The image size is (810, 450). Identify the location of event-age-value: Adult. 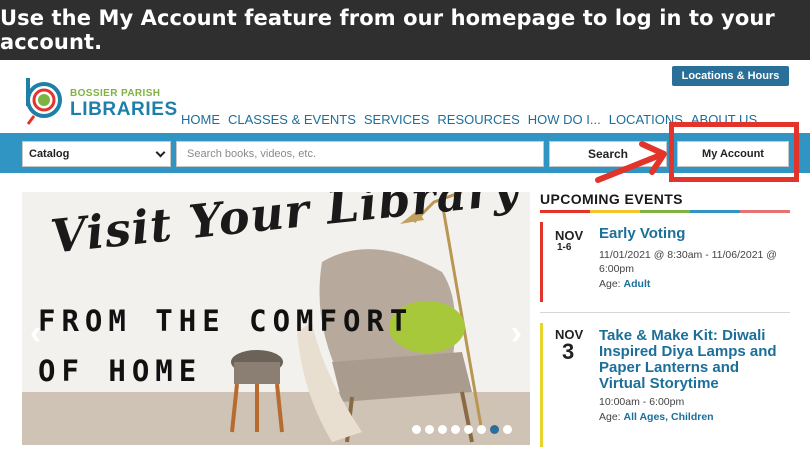
(637, 284).